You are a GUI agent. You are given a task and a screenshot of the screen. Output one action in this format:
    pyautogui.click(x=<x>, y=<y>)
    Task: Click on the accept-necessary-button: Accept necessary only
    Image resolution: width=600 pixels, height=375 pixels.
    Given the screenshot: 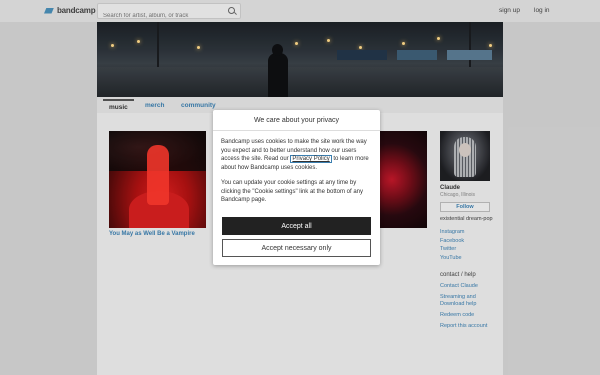 What is the action you would take?
    pyautogui.click(x=296, y=248)
    